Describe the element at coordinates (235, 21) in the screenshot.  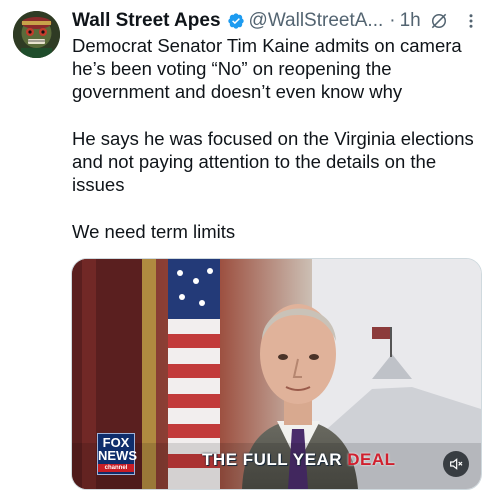
I see `verified-badge-icon` at that location.